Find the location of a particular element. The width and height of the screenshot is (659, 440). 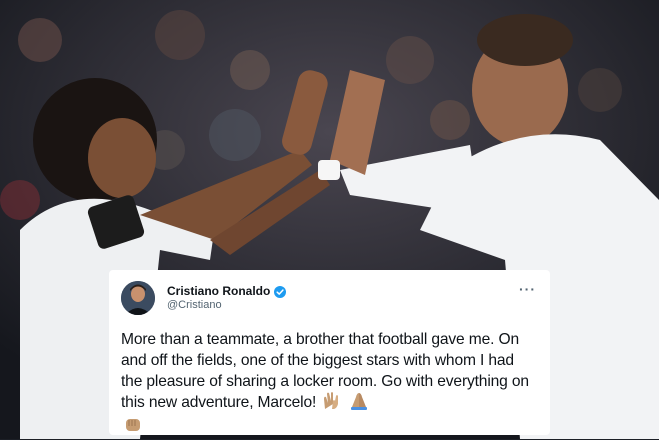

tweet-header: Cristiano Ronaldo @Cristiano ··· is located at coordinates (328, 298).